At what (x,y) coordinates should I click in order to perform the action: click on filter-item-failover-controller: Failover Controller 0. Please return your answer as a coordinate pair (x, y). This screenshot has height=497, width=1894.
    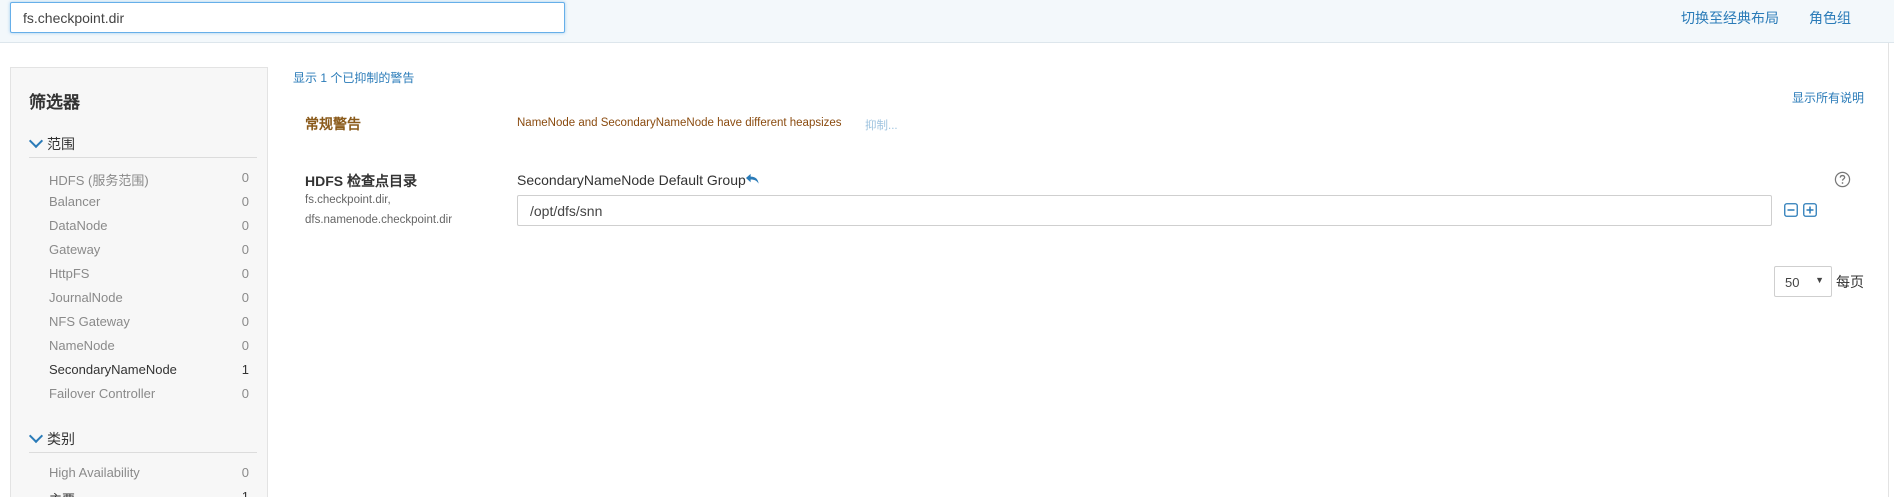
    Looking at the image, I should click on (149, 396).